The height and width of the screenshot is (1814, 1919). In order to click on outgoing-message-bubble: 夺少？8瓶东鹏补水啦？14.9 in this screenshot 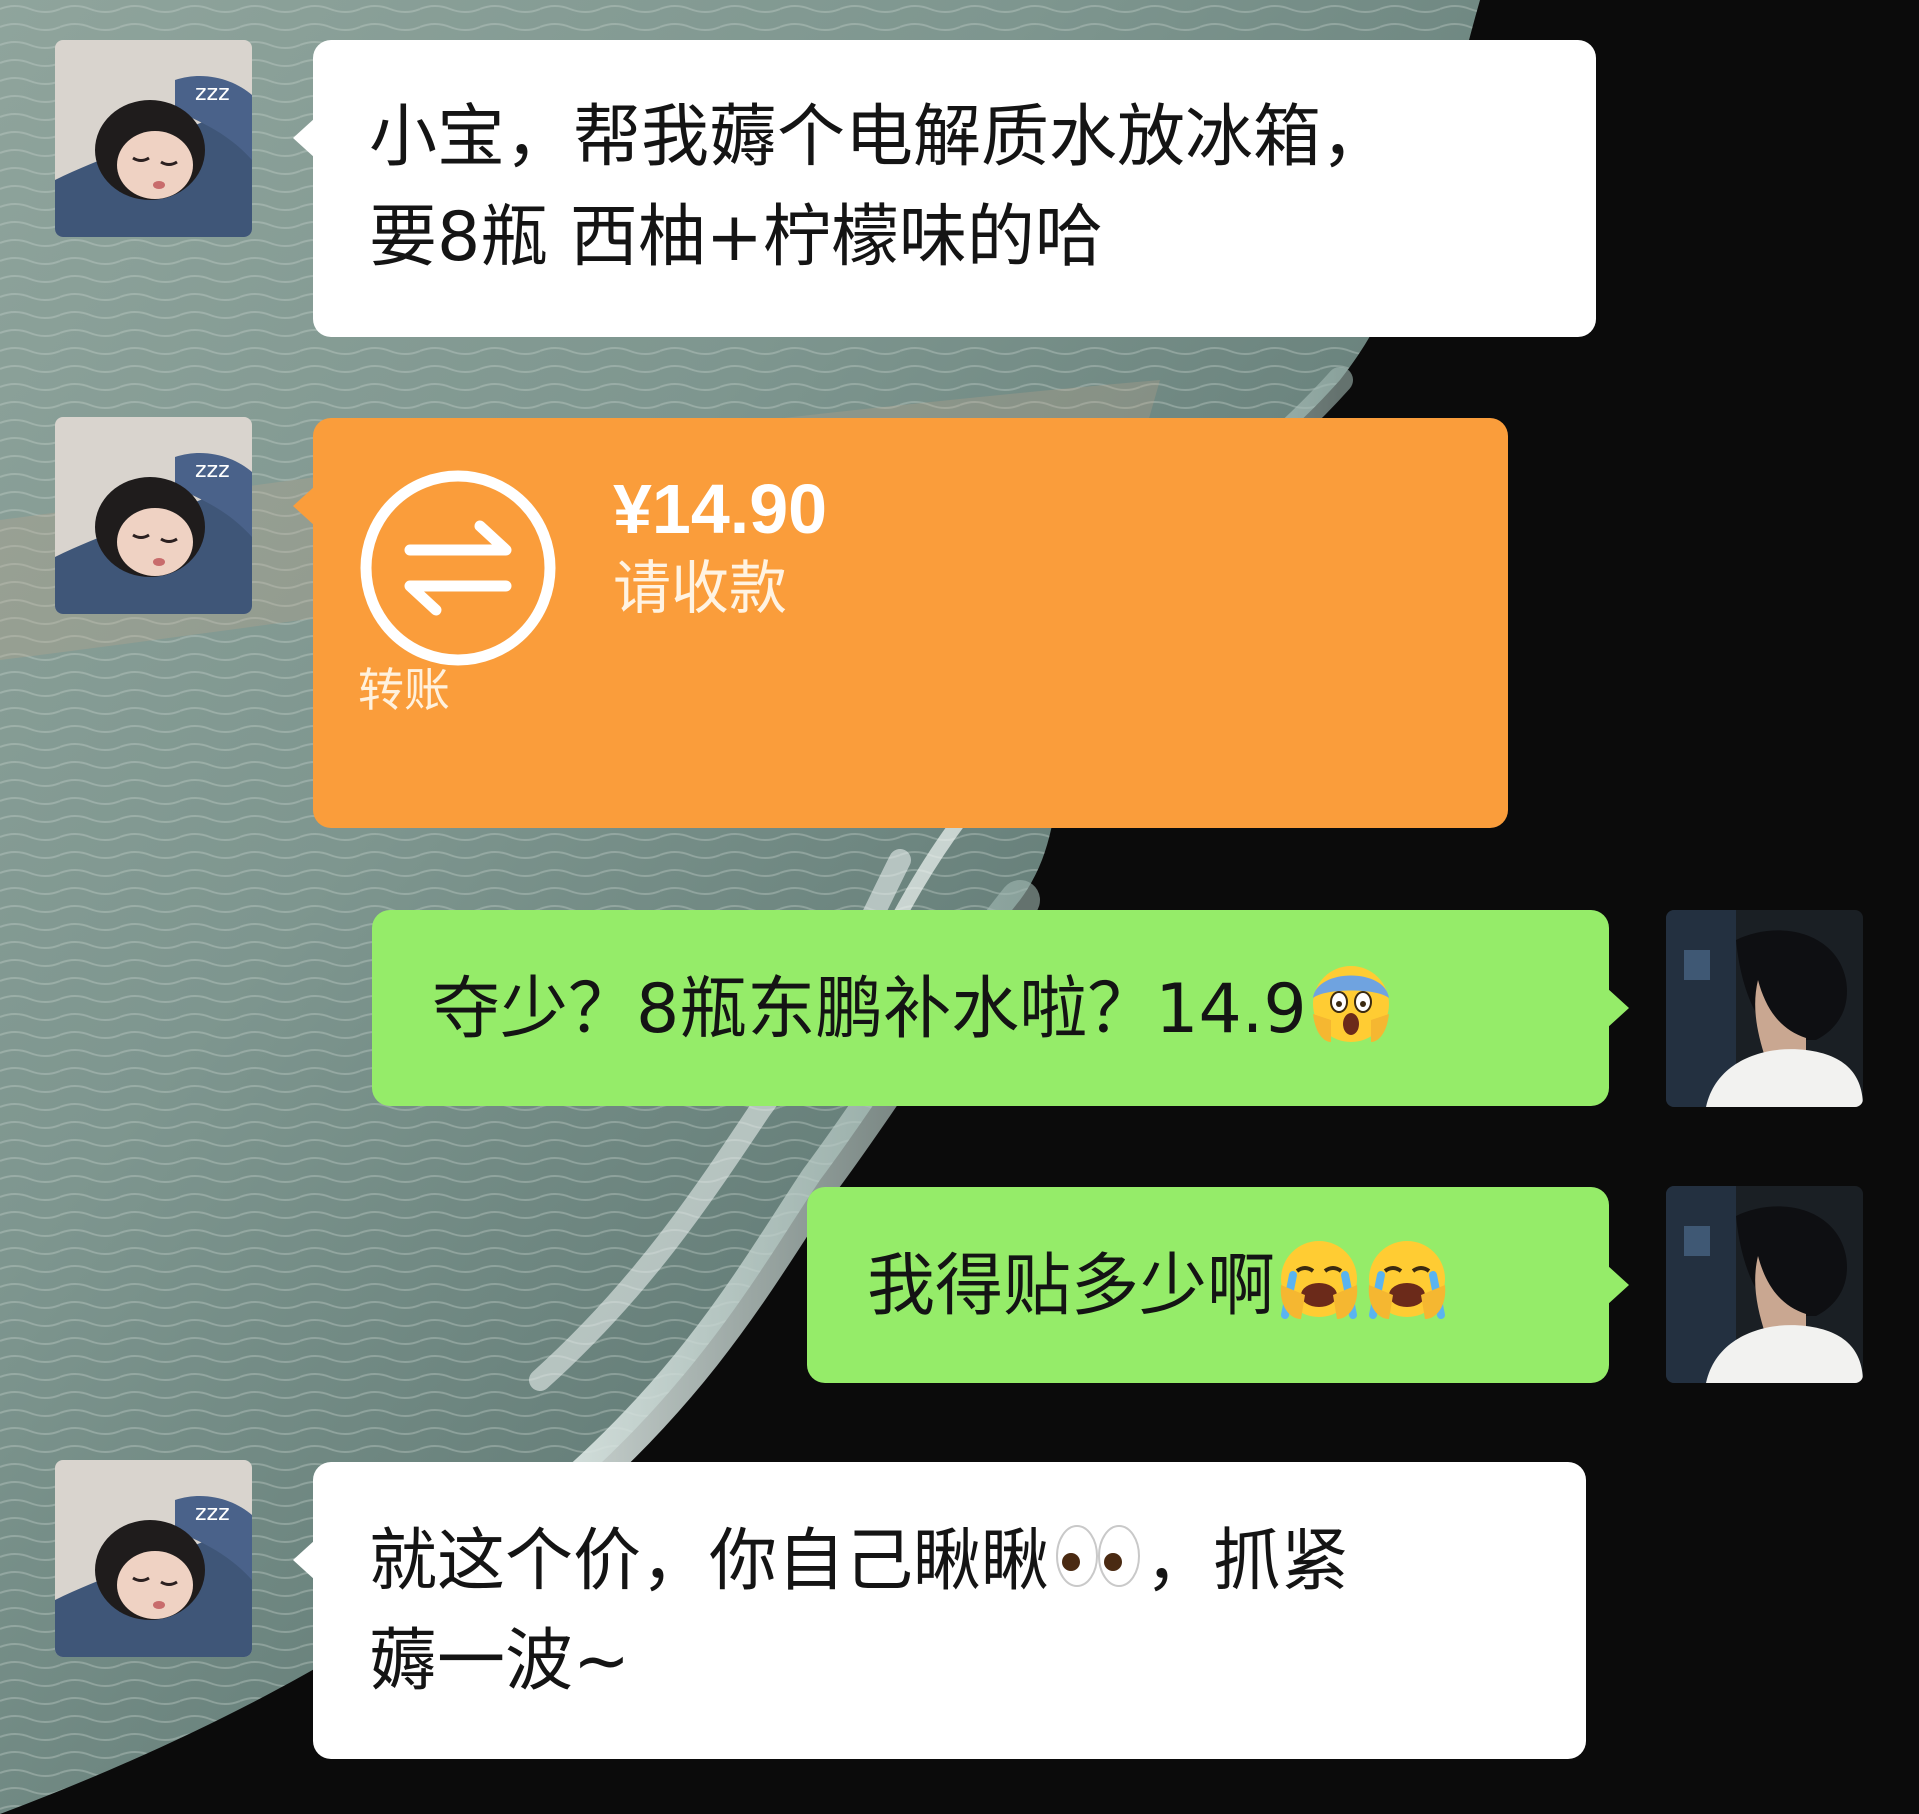, I will do `click(1000, 1008)`.